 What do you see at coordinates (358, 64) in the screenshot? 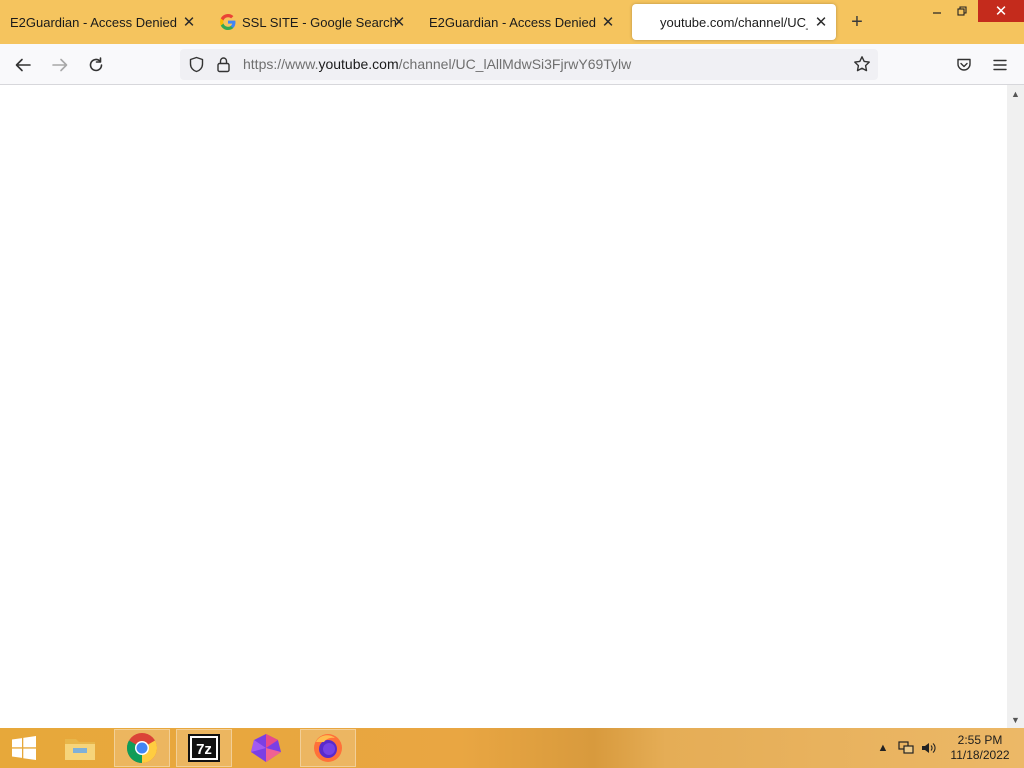
I see `url-host: youtube.com` at bounding box center [358, 64].